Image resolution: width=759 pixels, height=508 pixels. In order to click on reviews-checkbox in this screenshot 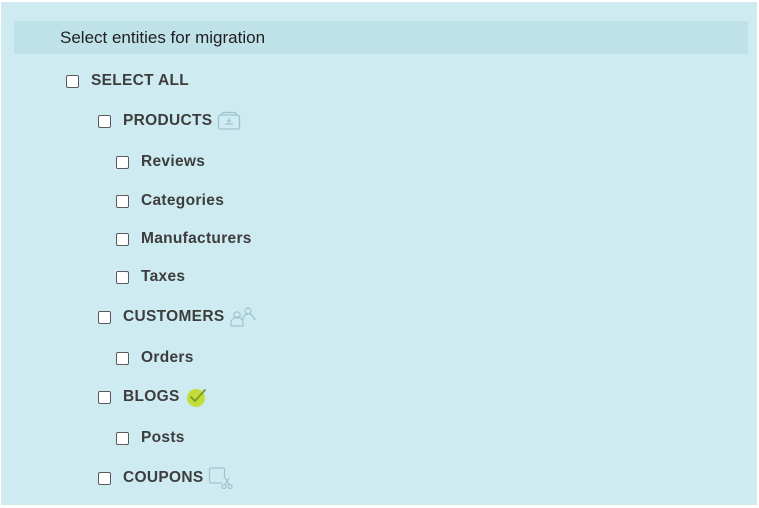, I will do `click(122, 162)`.